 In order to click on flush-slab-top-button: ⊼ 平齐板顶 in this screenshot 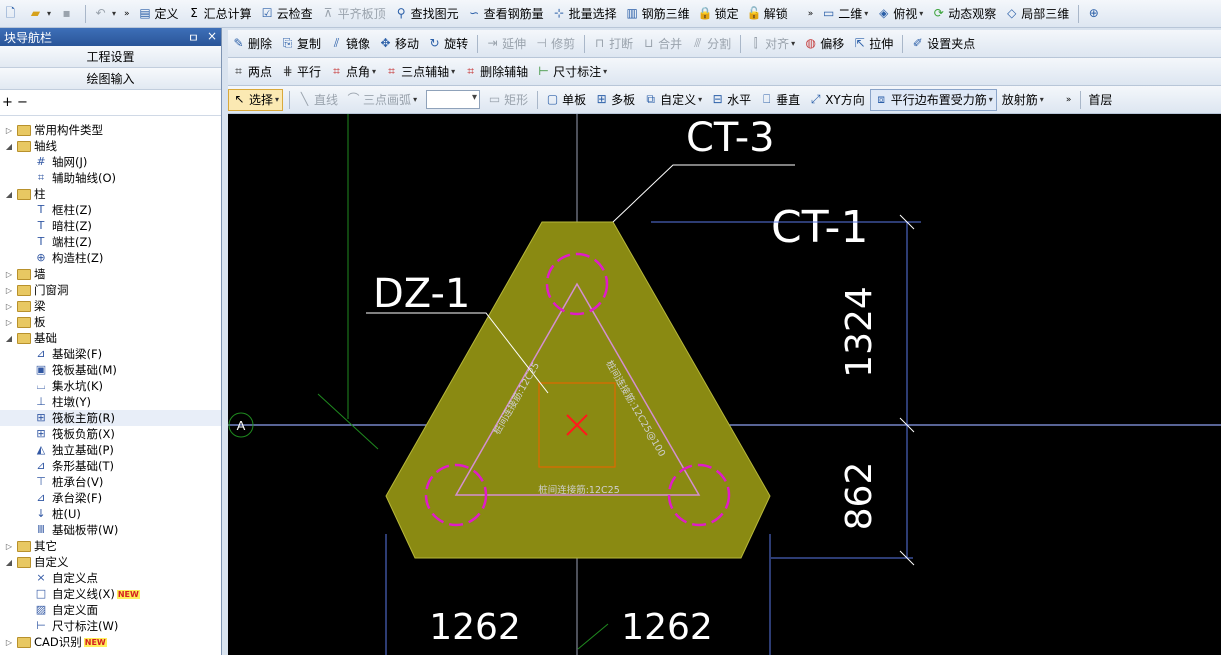, I will do `click(353, 14)`.